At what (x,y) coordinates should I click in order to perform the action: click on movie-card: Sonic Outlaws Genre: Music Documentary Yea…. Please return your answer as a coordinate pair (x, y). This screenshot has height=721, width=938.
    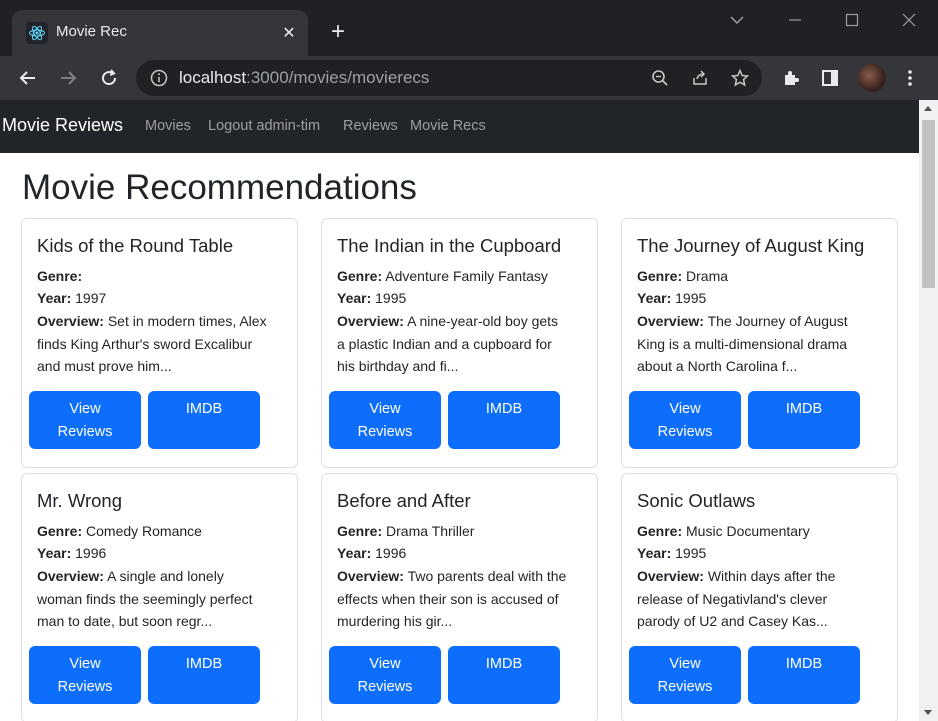
    Looking at the image, I should click on (759, 597).